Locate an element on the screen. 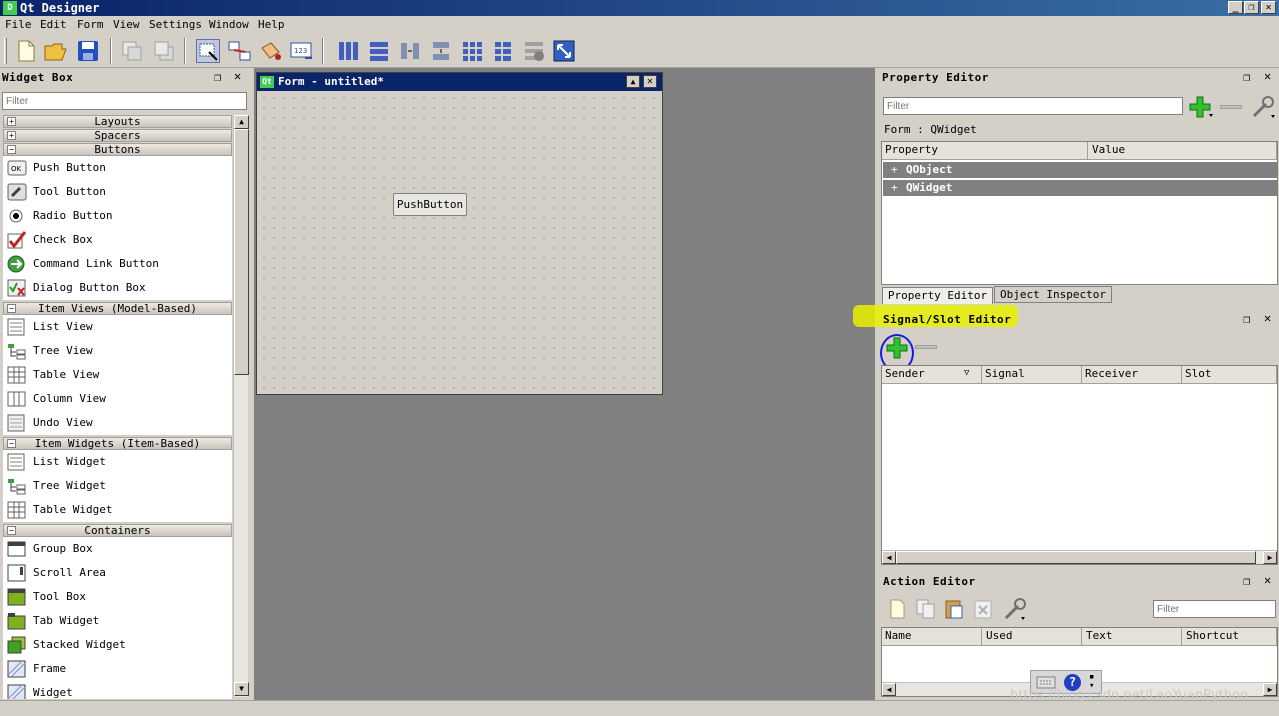 This screenshot has width=1279, height=716. form-titlebar: Qt Form - untitled* ▲ ✕ is located at coordinates (459, 82).